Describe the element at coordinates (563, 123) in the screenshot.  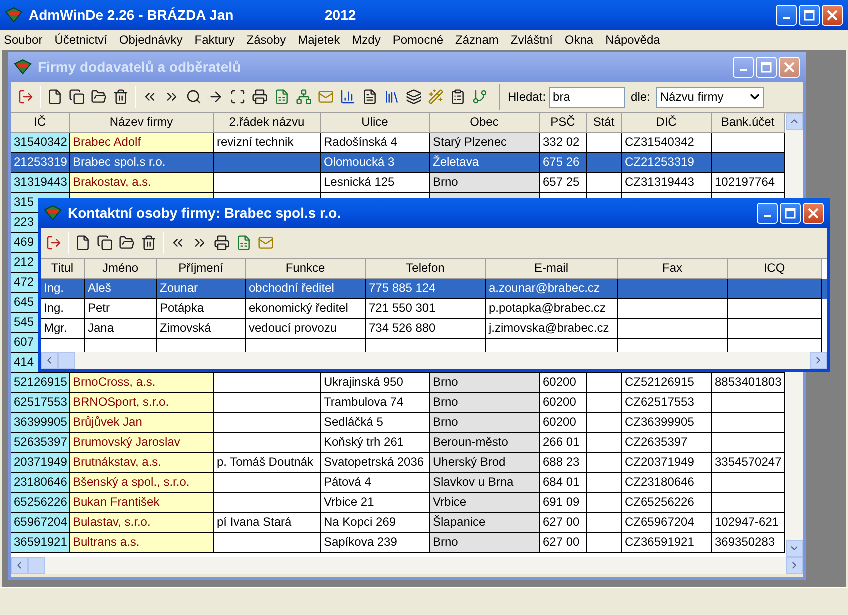
I see `column-header: PSČ` at that location.